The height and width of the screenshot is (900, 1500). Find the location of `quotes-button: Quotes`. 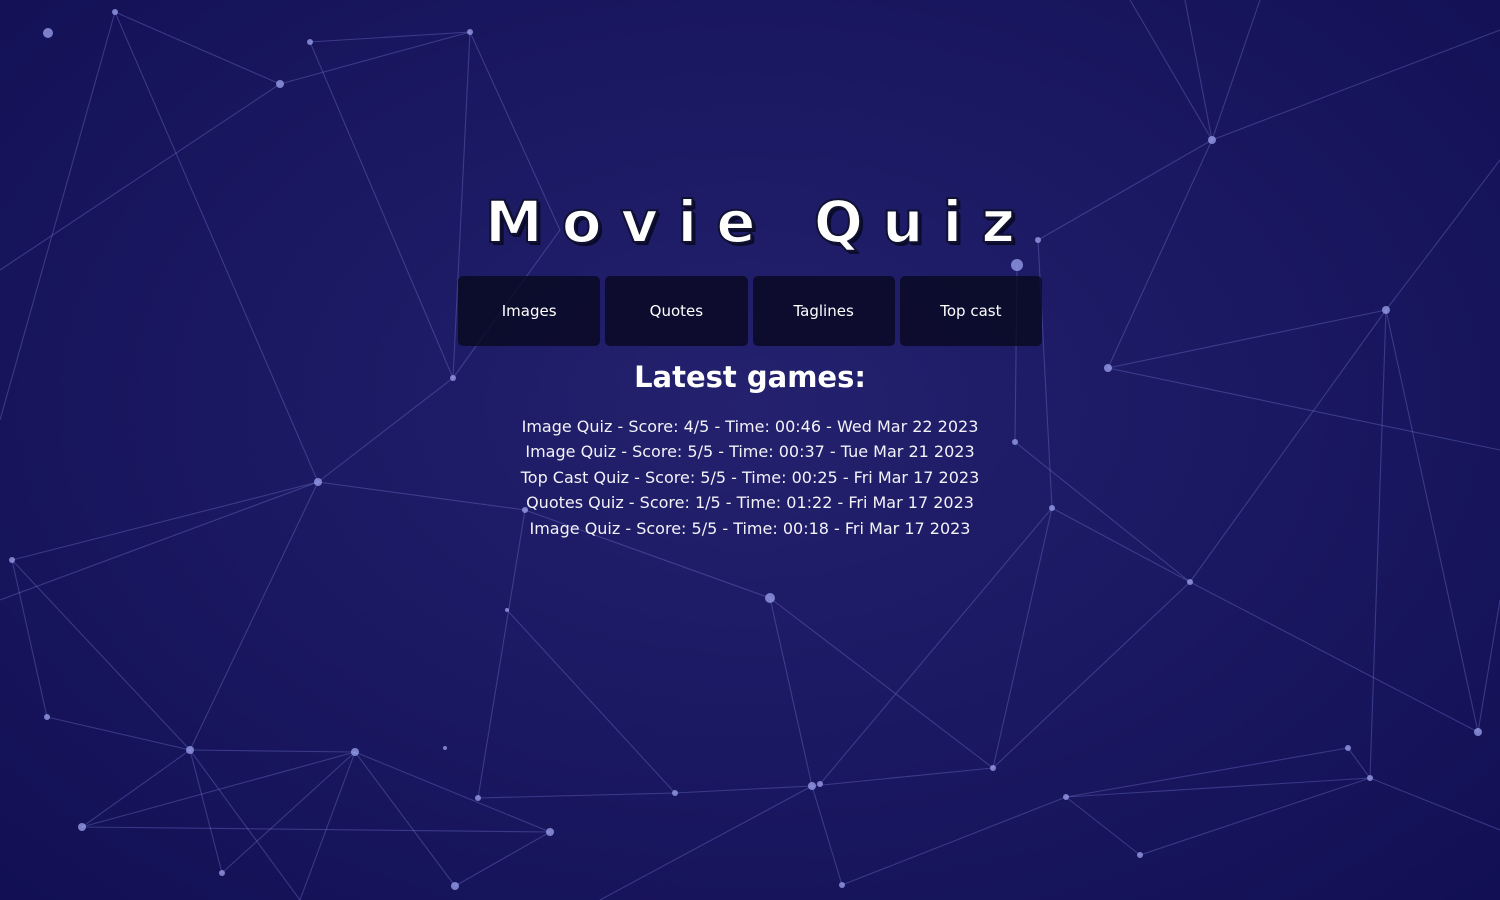

quotes-button: Quotes is located at coordinates (676, 311).